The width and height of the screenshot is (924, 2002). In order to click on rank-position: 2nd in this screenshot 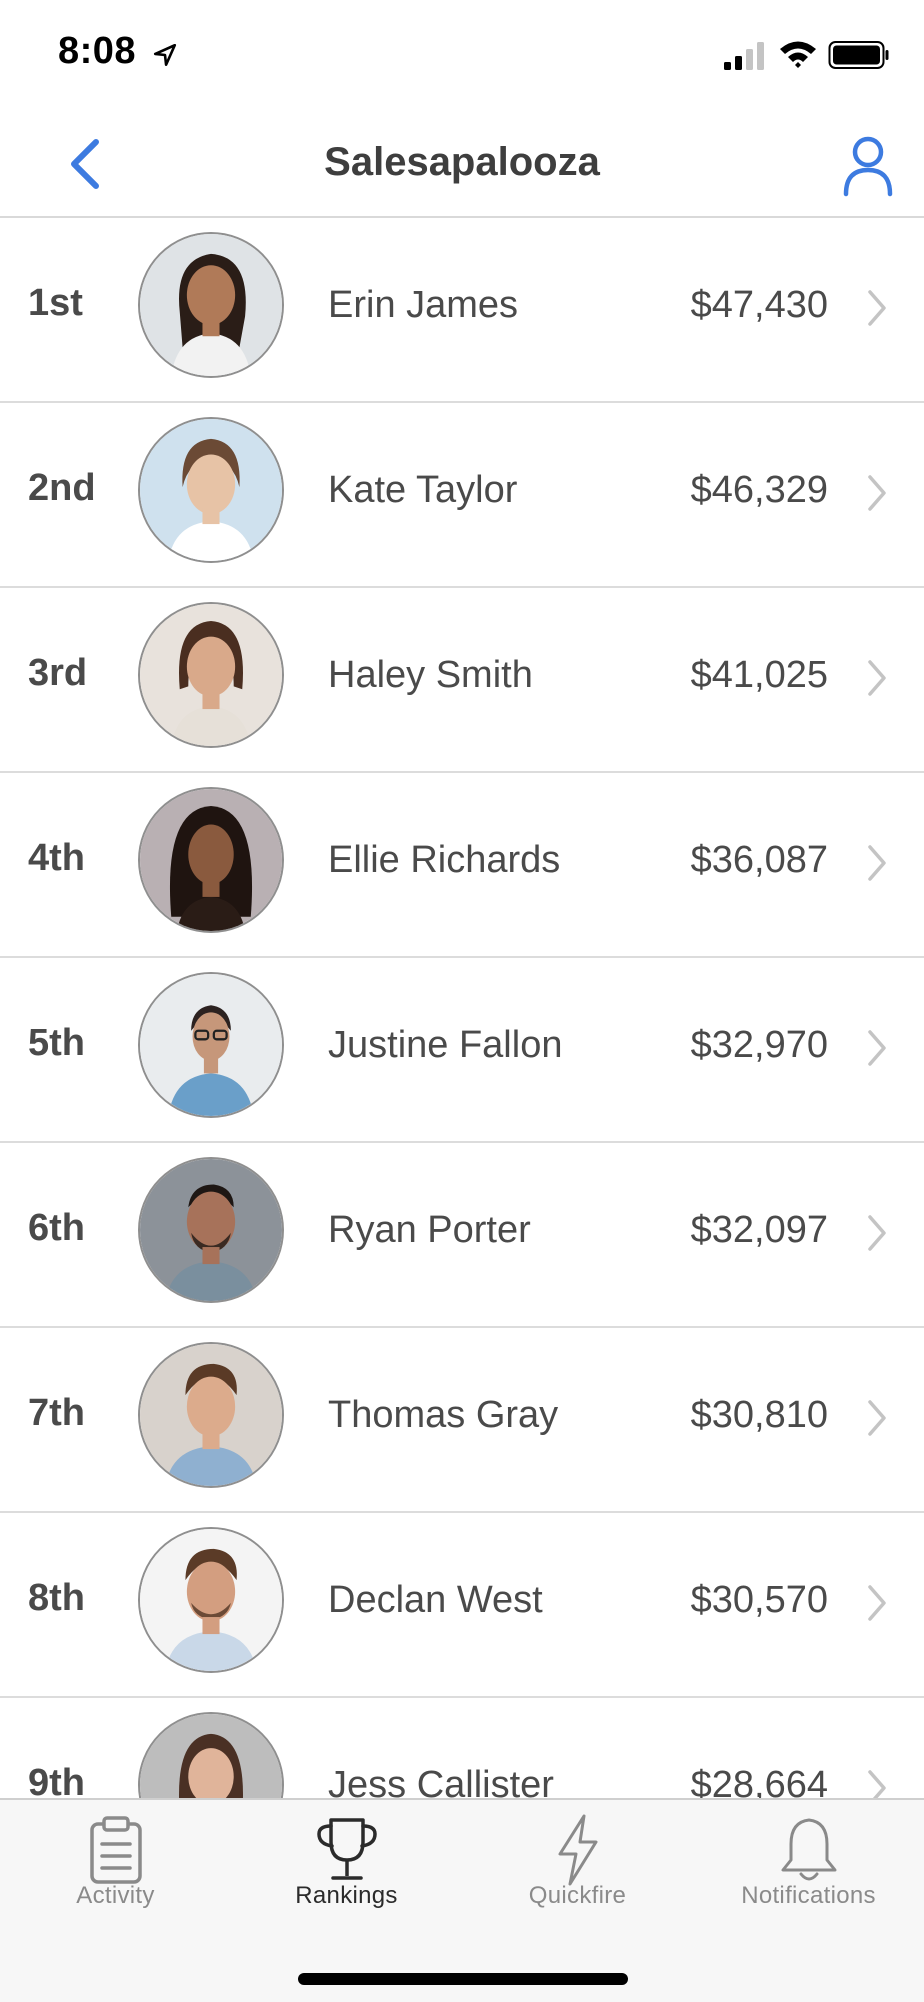, I will do `click(62, 488)`.